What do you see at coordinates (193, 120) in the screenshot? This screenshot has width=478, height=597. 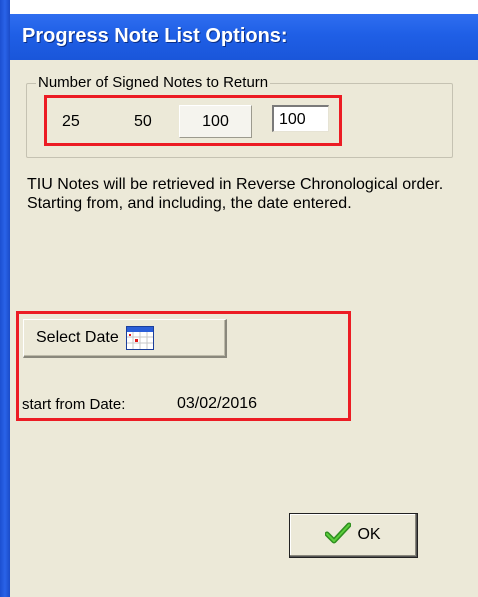 I see `notes-count-highlight` at bounding box center [193, 120].